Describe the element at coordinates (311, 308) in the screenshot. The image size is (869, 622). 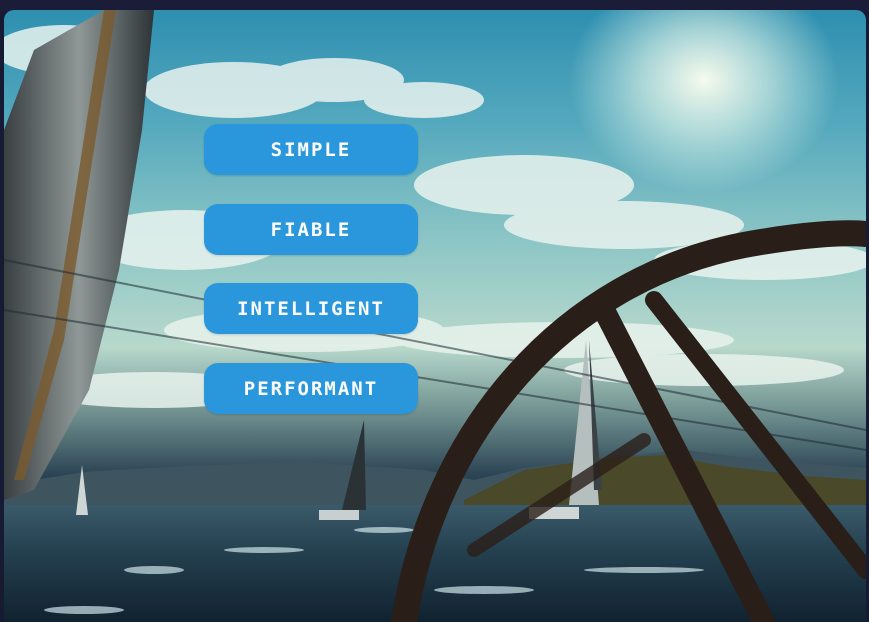
I see `intelligent-button: INTELLIGENT` at that location.